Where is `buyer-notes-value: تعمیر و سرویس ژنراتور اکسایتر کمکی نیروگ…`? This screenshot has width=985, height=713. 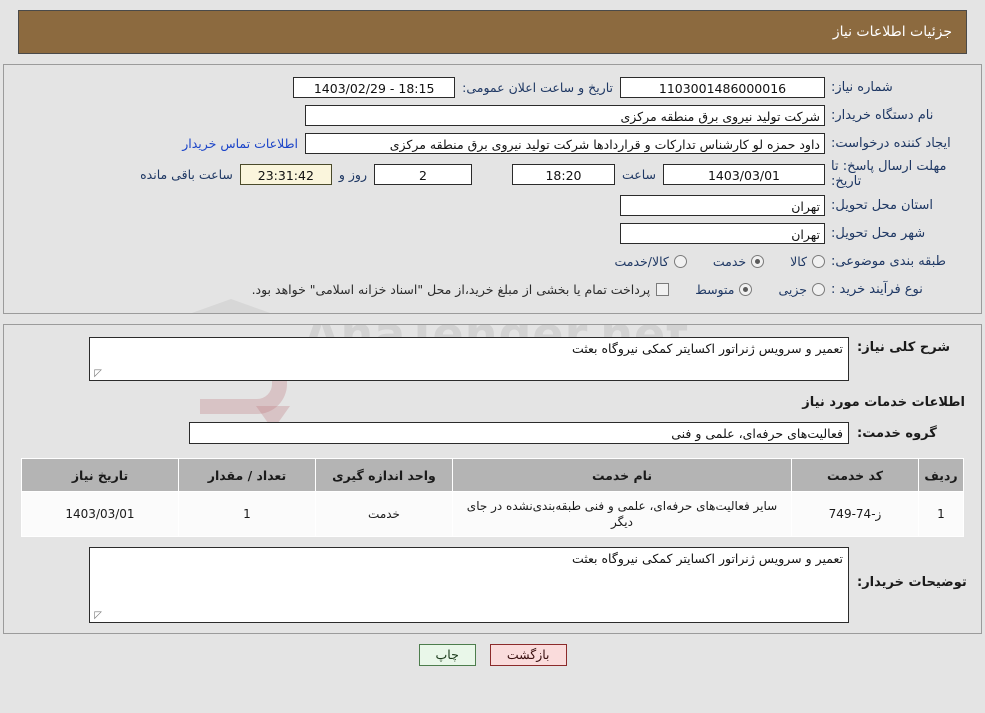
buyer-notes-value: تعمیر و سرویس ژنراتور اکسایتر کمکی نیروگ… is located at coordinates (707, 558).